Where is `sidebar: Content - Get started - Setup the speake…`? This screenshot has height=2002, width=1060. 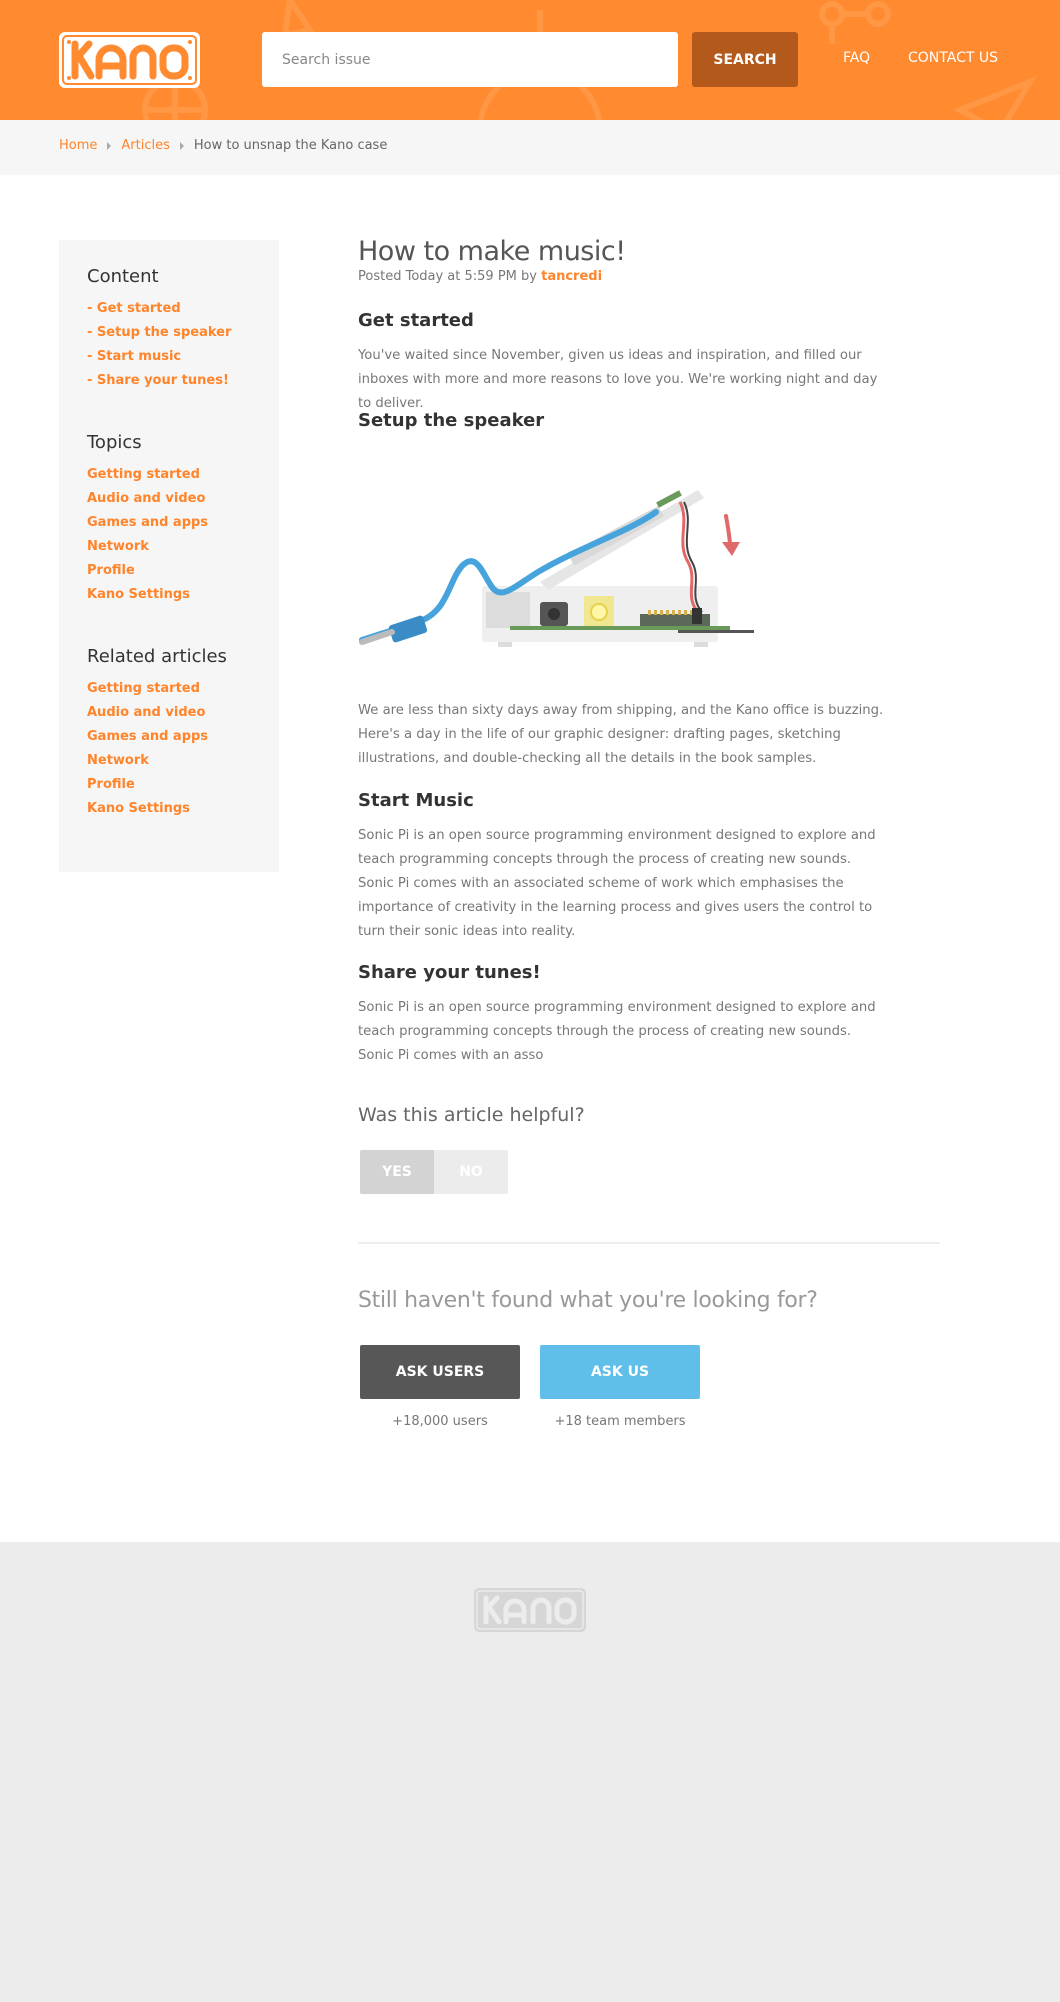
sidebar: Content - Get started - Setup the speake… is located at coordinates (169, 556).